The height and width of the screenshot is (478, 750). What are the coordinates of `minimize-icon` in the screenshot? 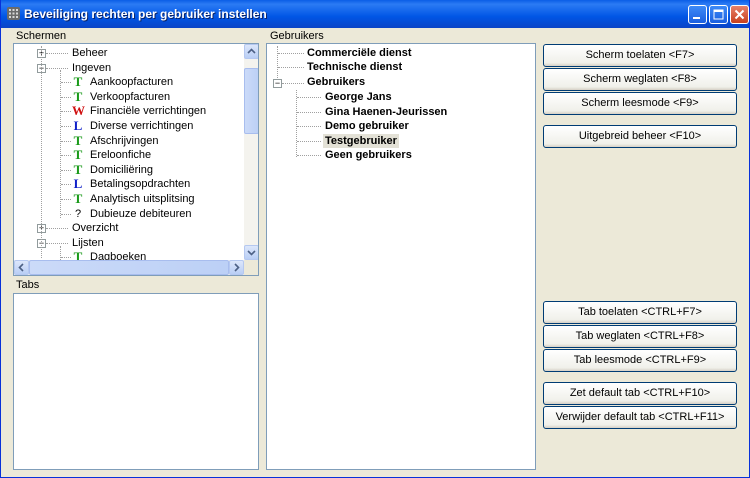 It's located at (696, 18).